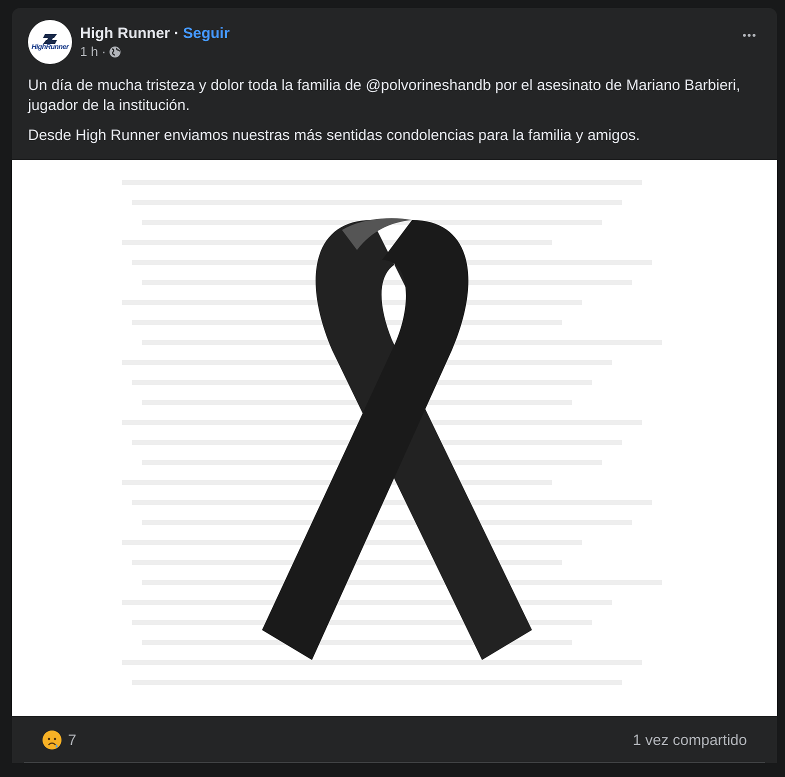 The width and height of the screenshot is (785, 777). I want to click on follow-link: Seguir, so click(206, 33).